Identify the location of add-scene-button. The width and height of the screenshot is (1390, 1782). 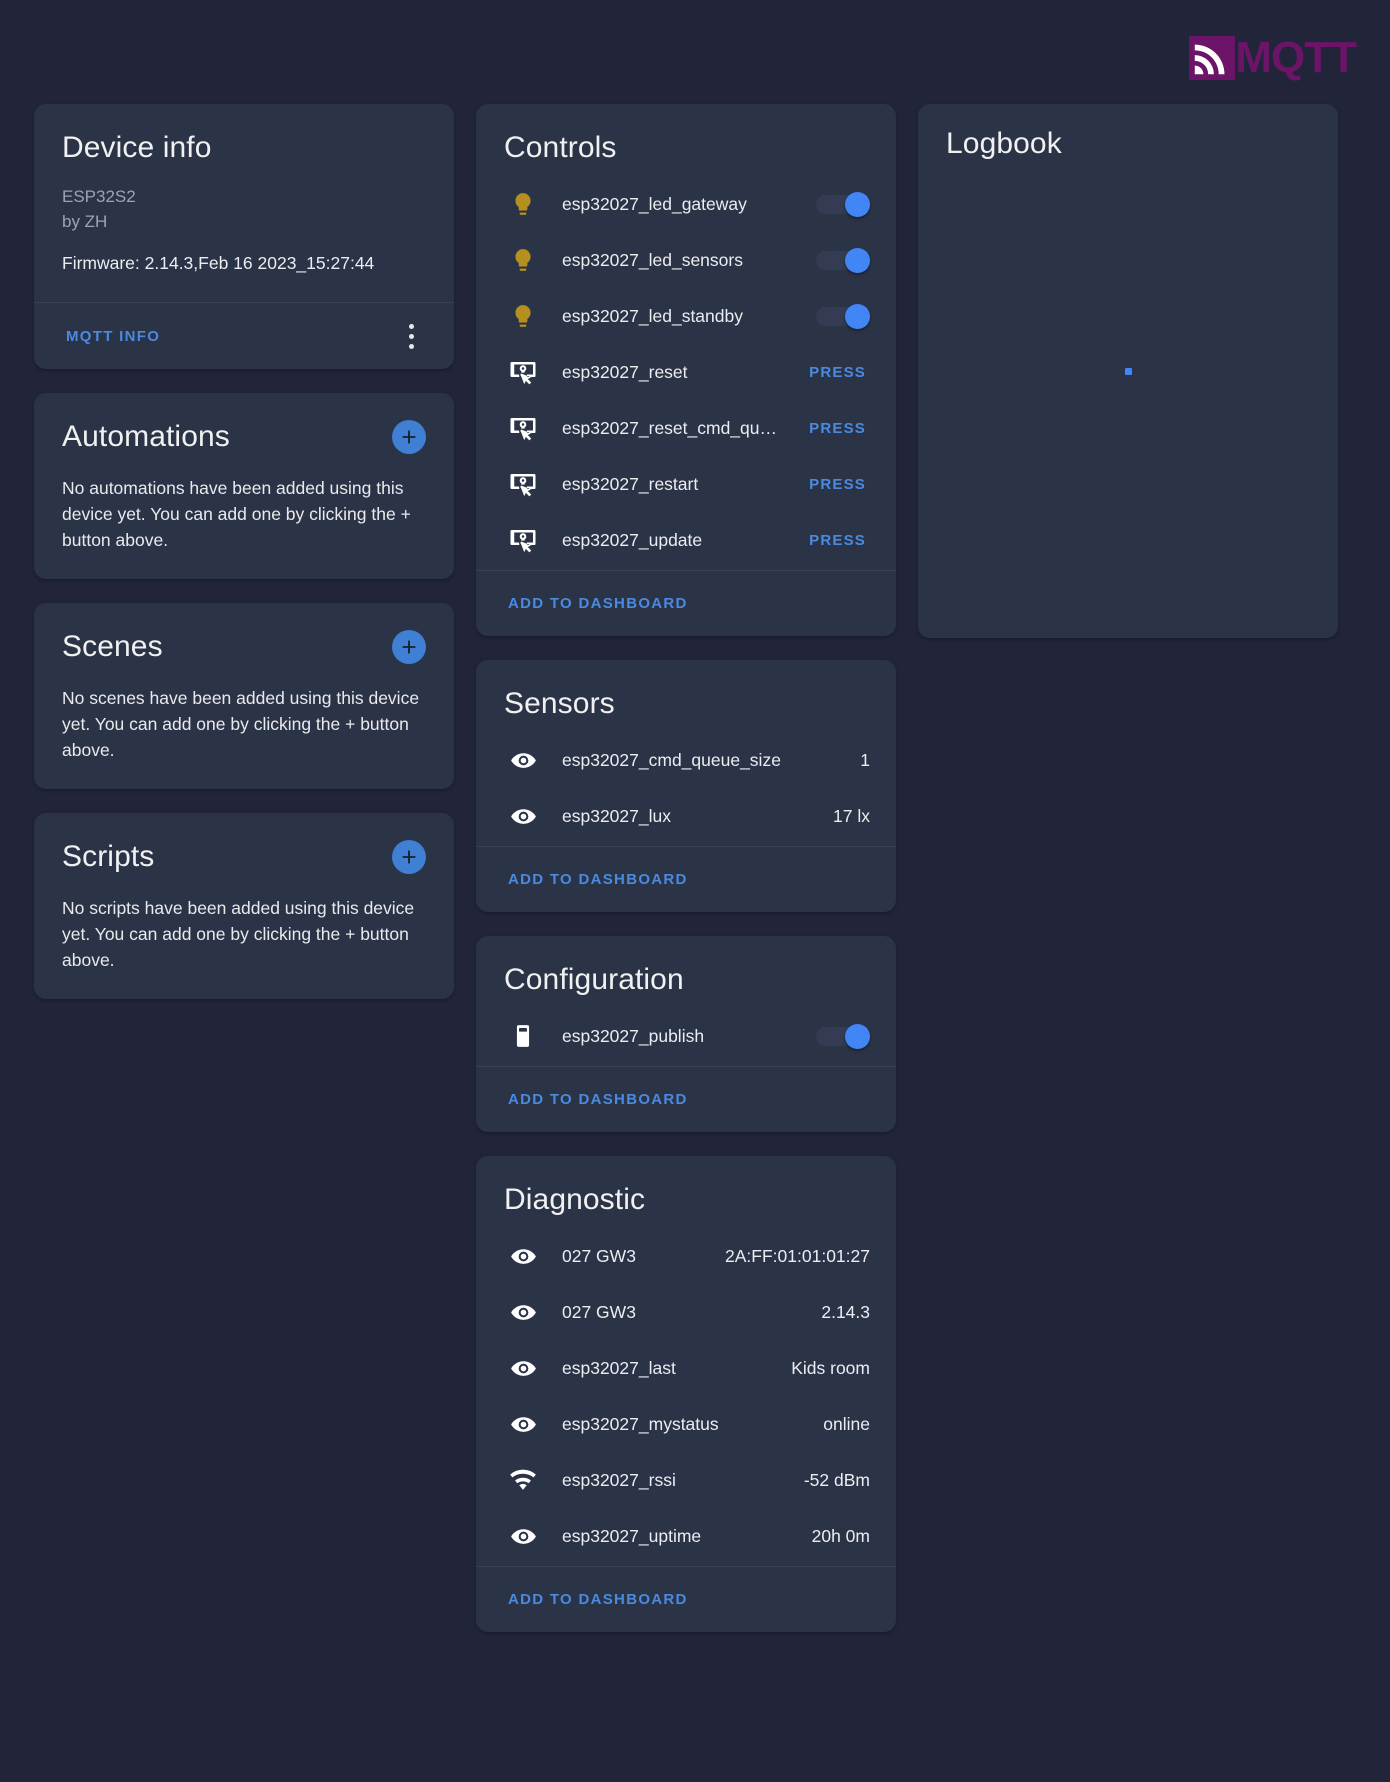
(409, 647).